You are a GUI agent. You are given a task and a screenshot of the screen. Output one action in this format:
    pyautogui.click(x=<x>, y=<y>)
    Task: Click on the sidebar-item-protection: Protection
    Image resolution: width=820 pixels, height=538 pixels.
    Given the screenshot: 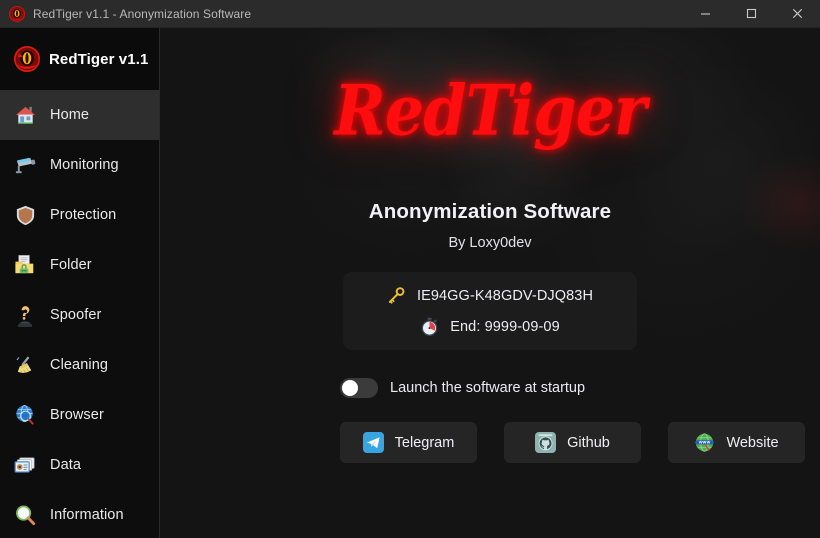 What is the action you would take?
    pyautogui.click(x=79, y=215)
    